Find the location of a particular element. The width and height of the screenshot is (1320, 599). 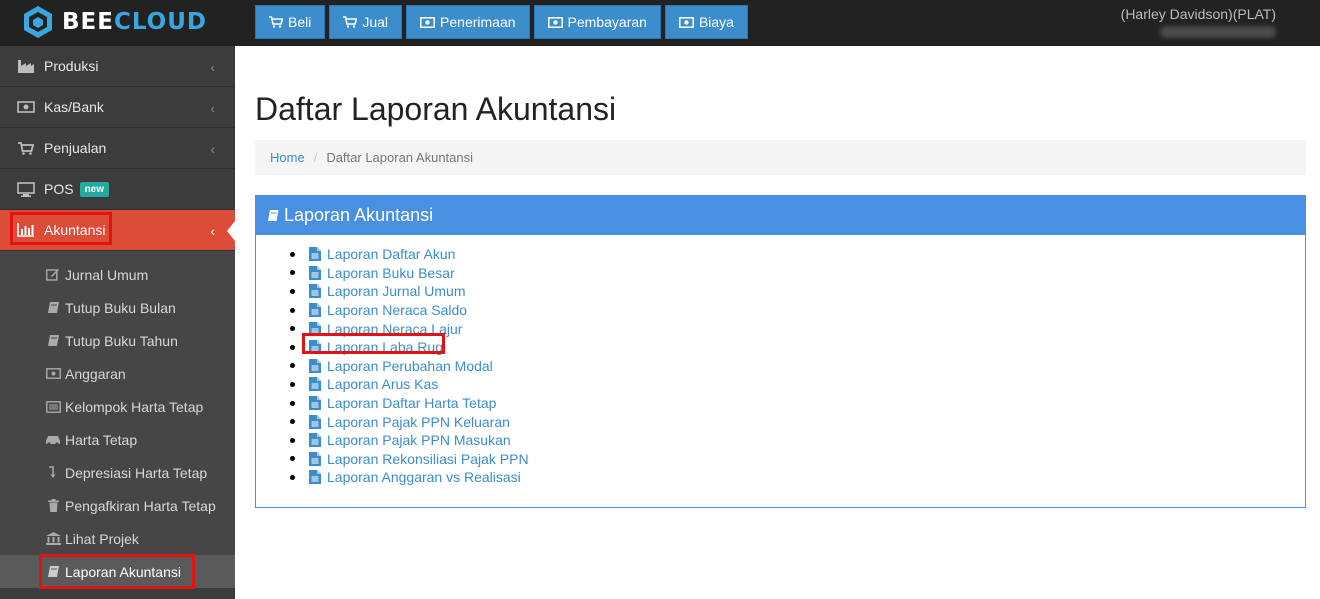

panel-header: Laporan Akuntansi is located at coordinates (780, 215).